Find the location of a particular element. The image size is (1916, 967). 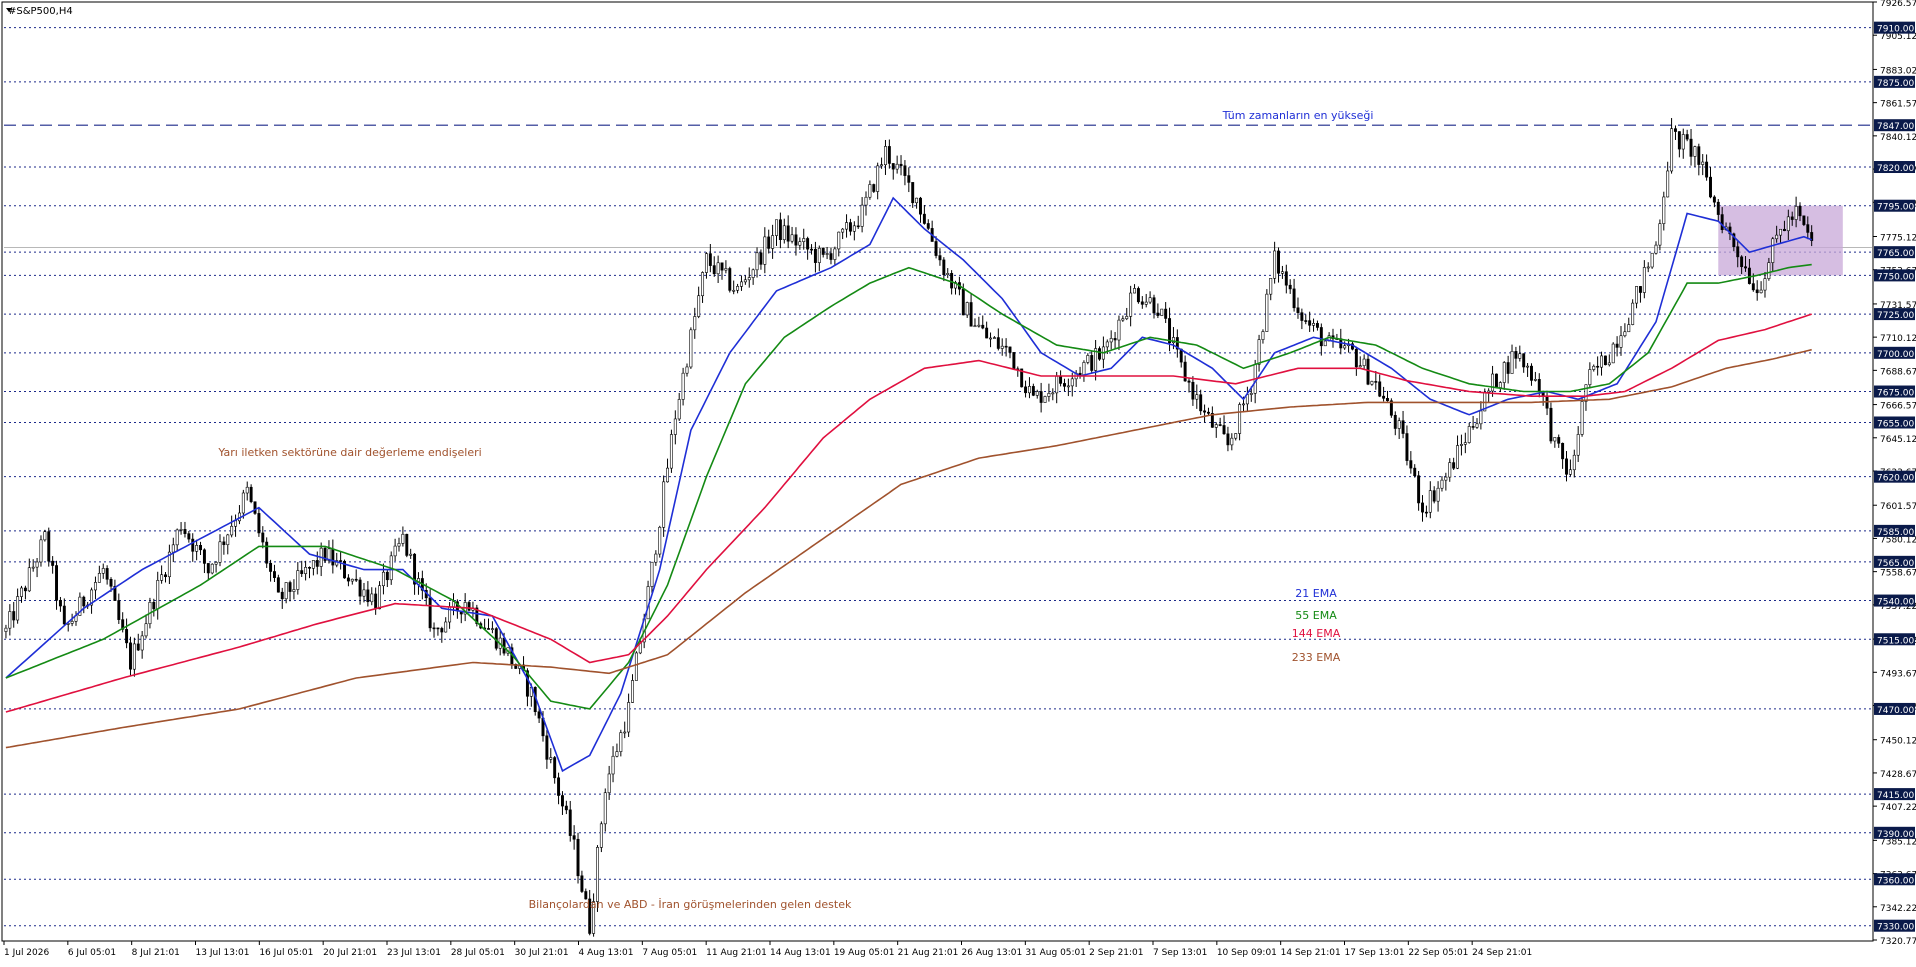

x-tick-label: 14 Sep 21:01 is located at coordinates (1311, 953).